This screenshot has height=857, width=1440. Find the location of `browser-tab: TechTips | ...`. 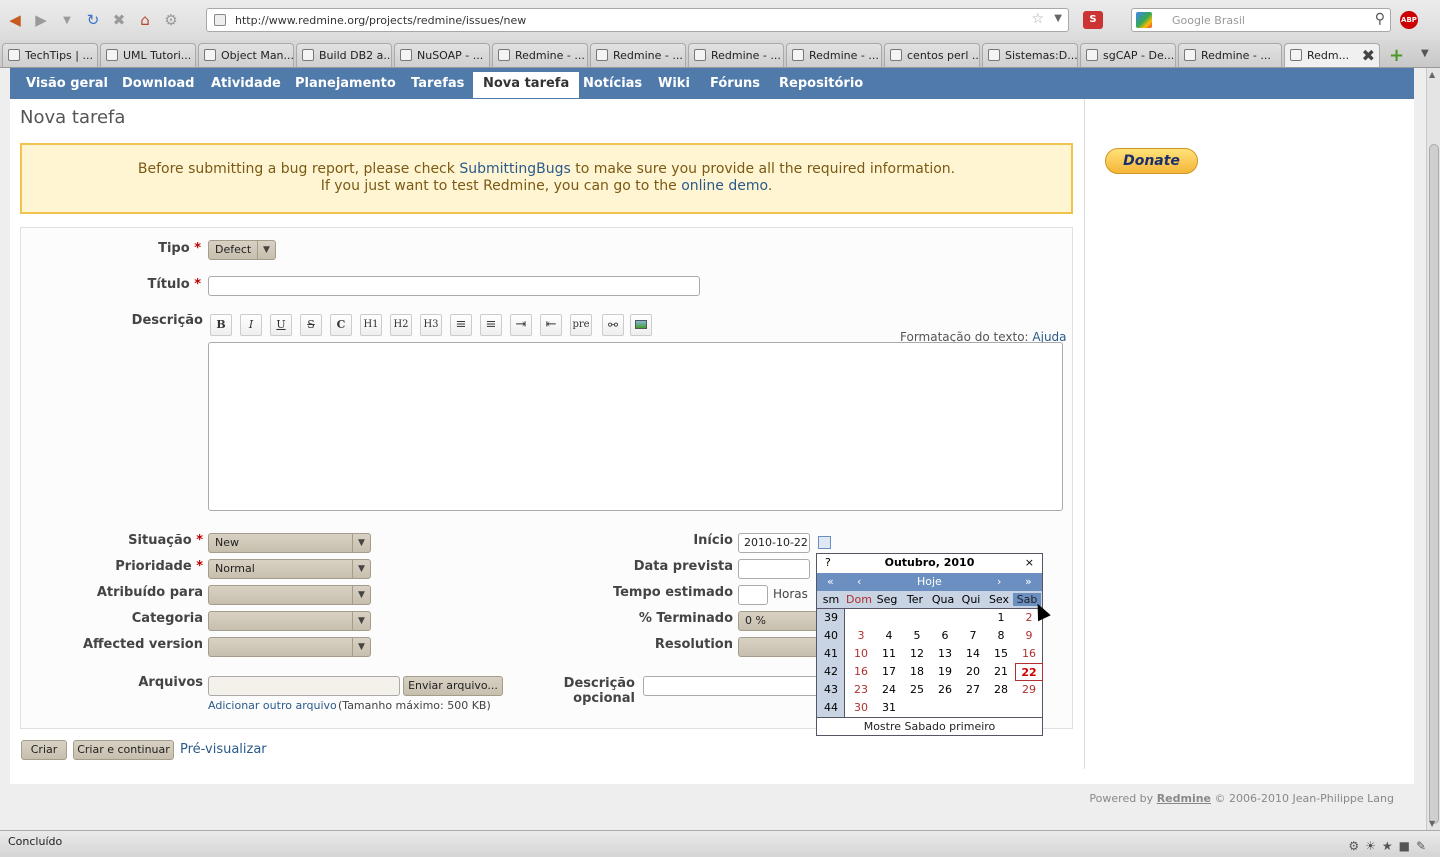

browser-tab: TechTips | ... is located at coordinates (50, 55).